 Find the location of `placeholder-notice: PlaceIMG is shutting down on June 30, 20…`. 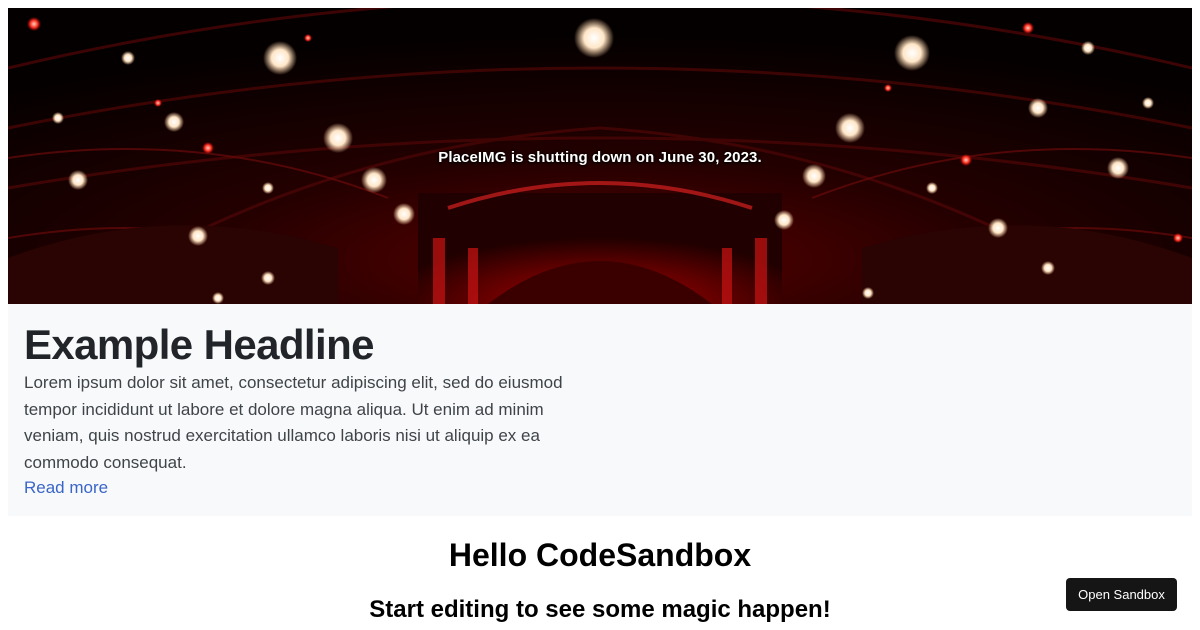

placeholder-notice: PlaceIMG is shutting down on June 30, 20… is located at coordinates (600, 157).